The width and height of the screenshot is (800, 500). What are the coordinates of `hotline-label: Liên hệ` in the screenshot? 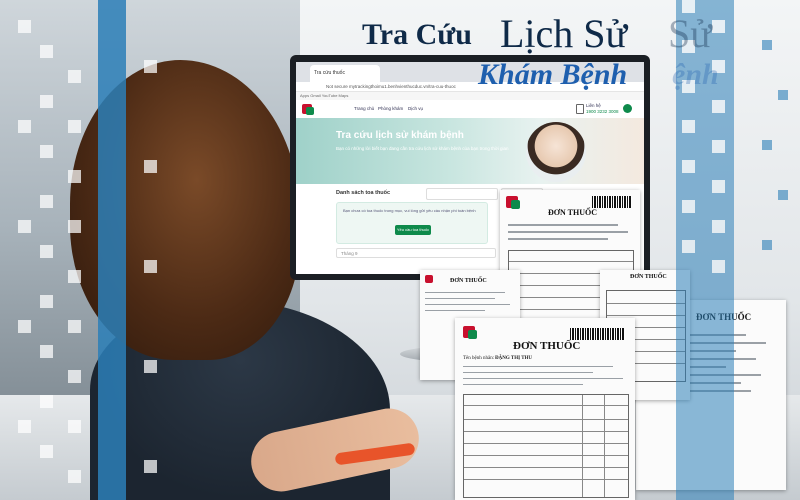 It's located at (593, 105).